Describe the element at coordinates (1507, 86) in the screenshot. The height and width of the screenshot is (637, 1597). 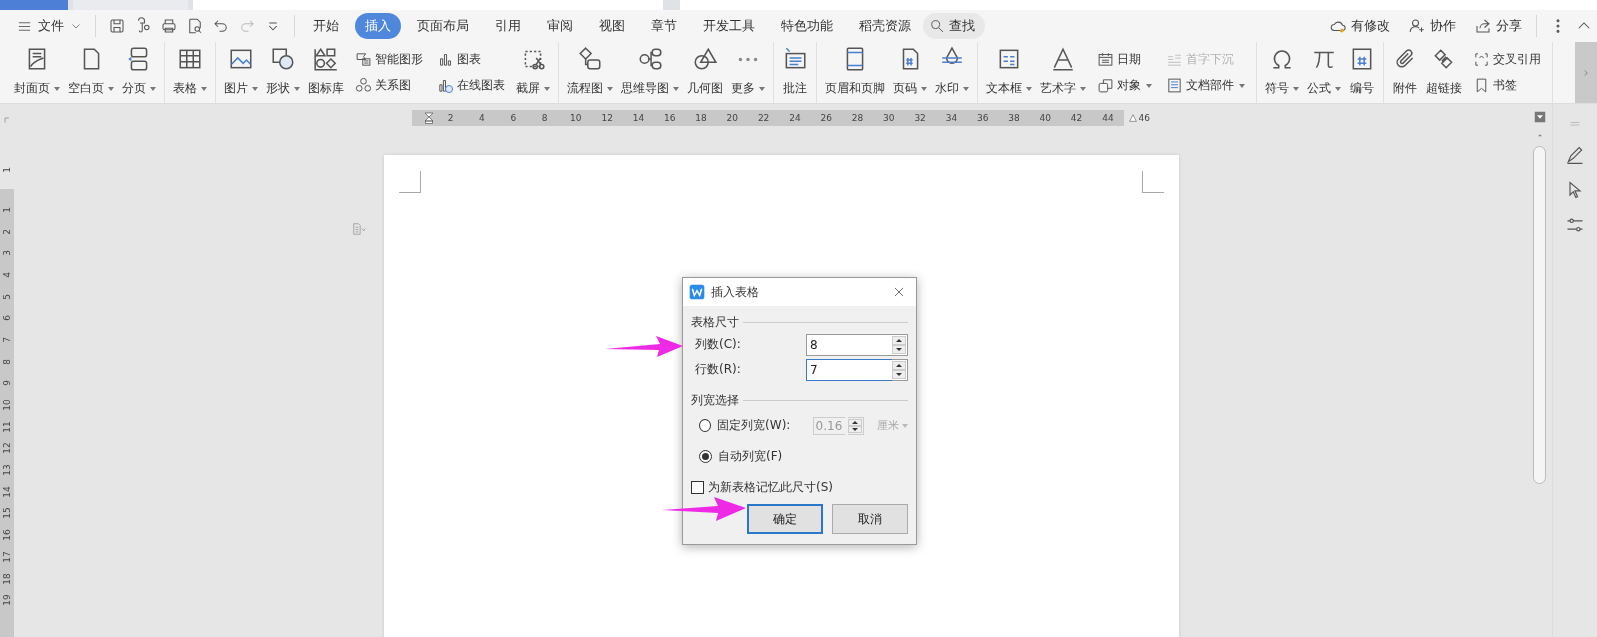
I see `ribbon-button: 书签` at that location.